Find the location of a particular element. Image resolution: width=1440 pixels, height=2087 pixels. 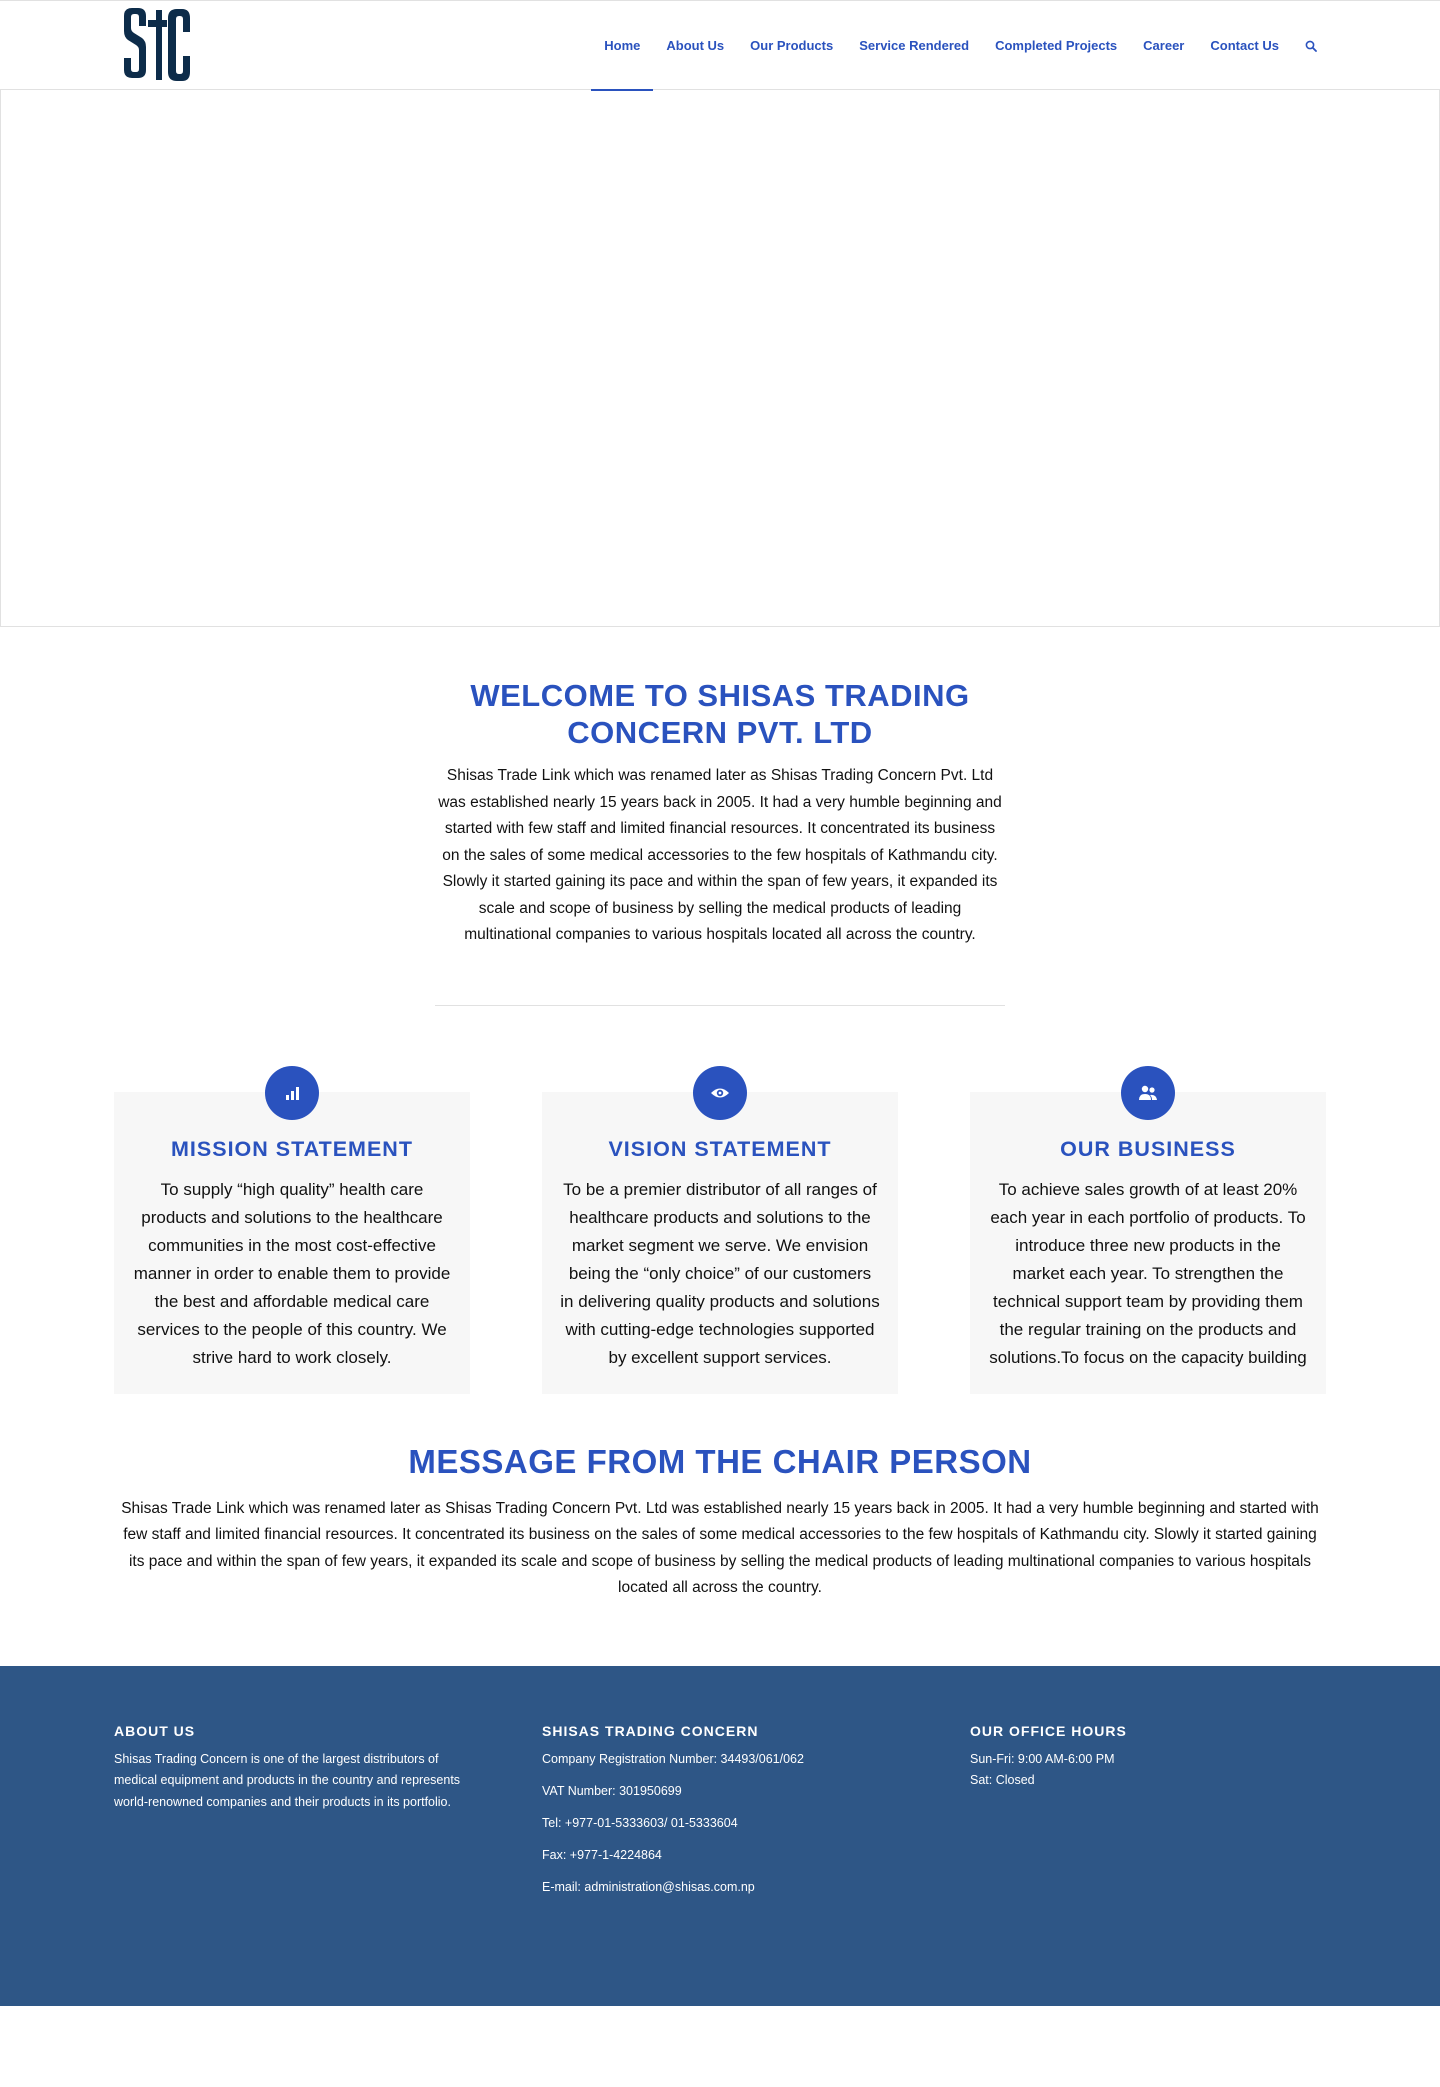

section-divider is located at coordinates (720, 1005).